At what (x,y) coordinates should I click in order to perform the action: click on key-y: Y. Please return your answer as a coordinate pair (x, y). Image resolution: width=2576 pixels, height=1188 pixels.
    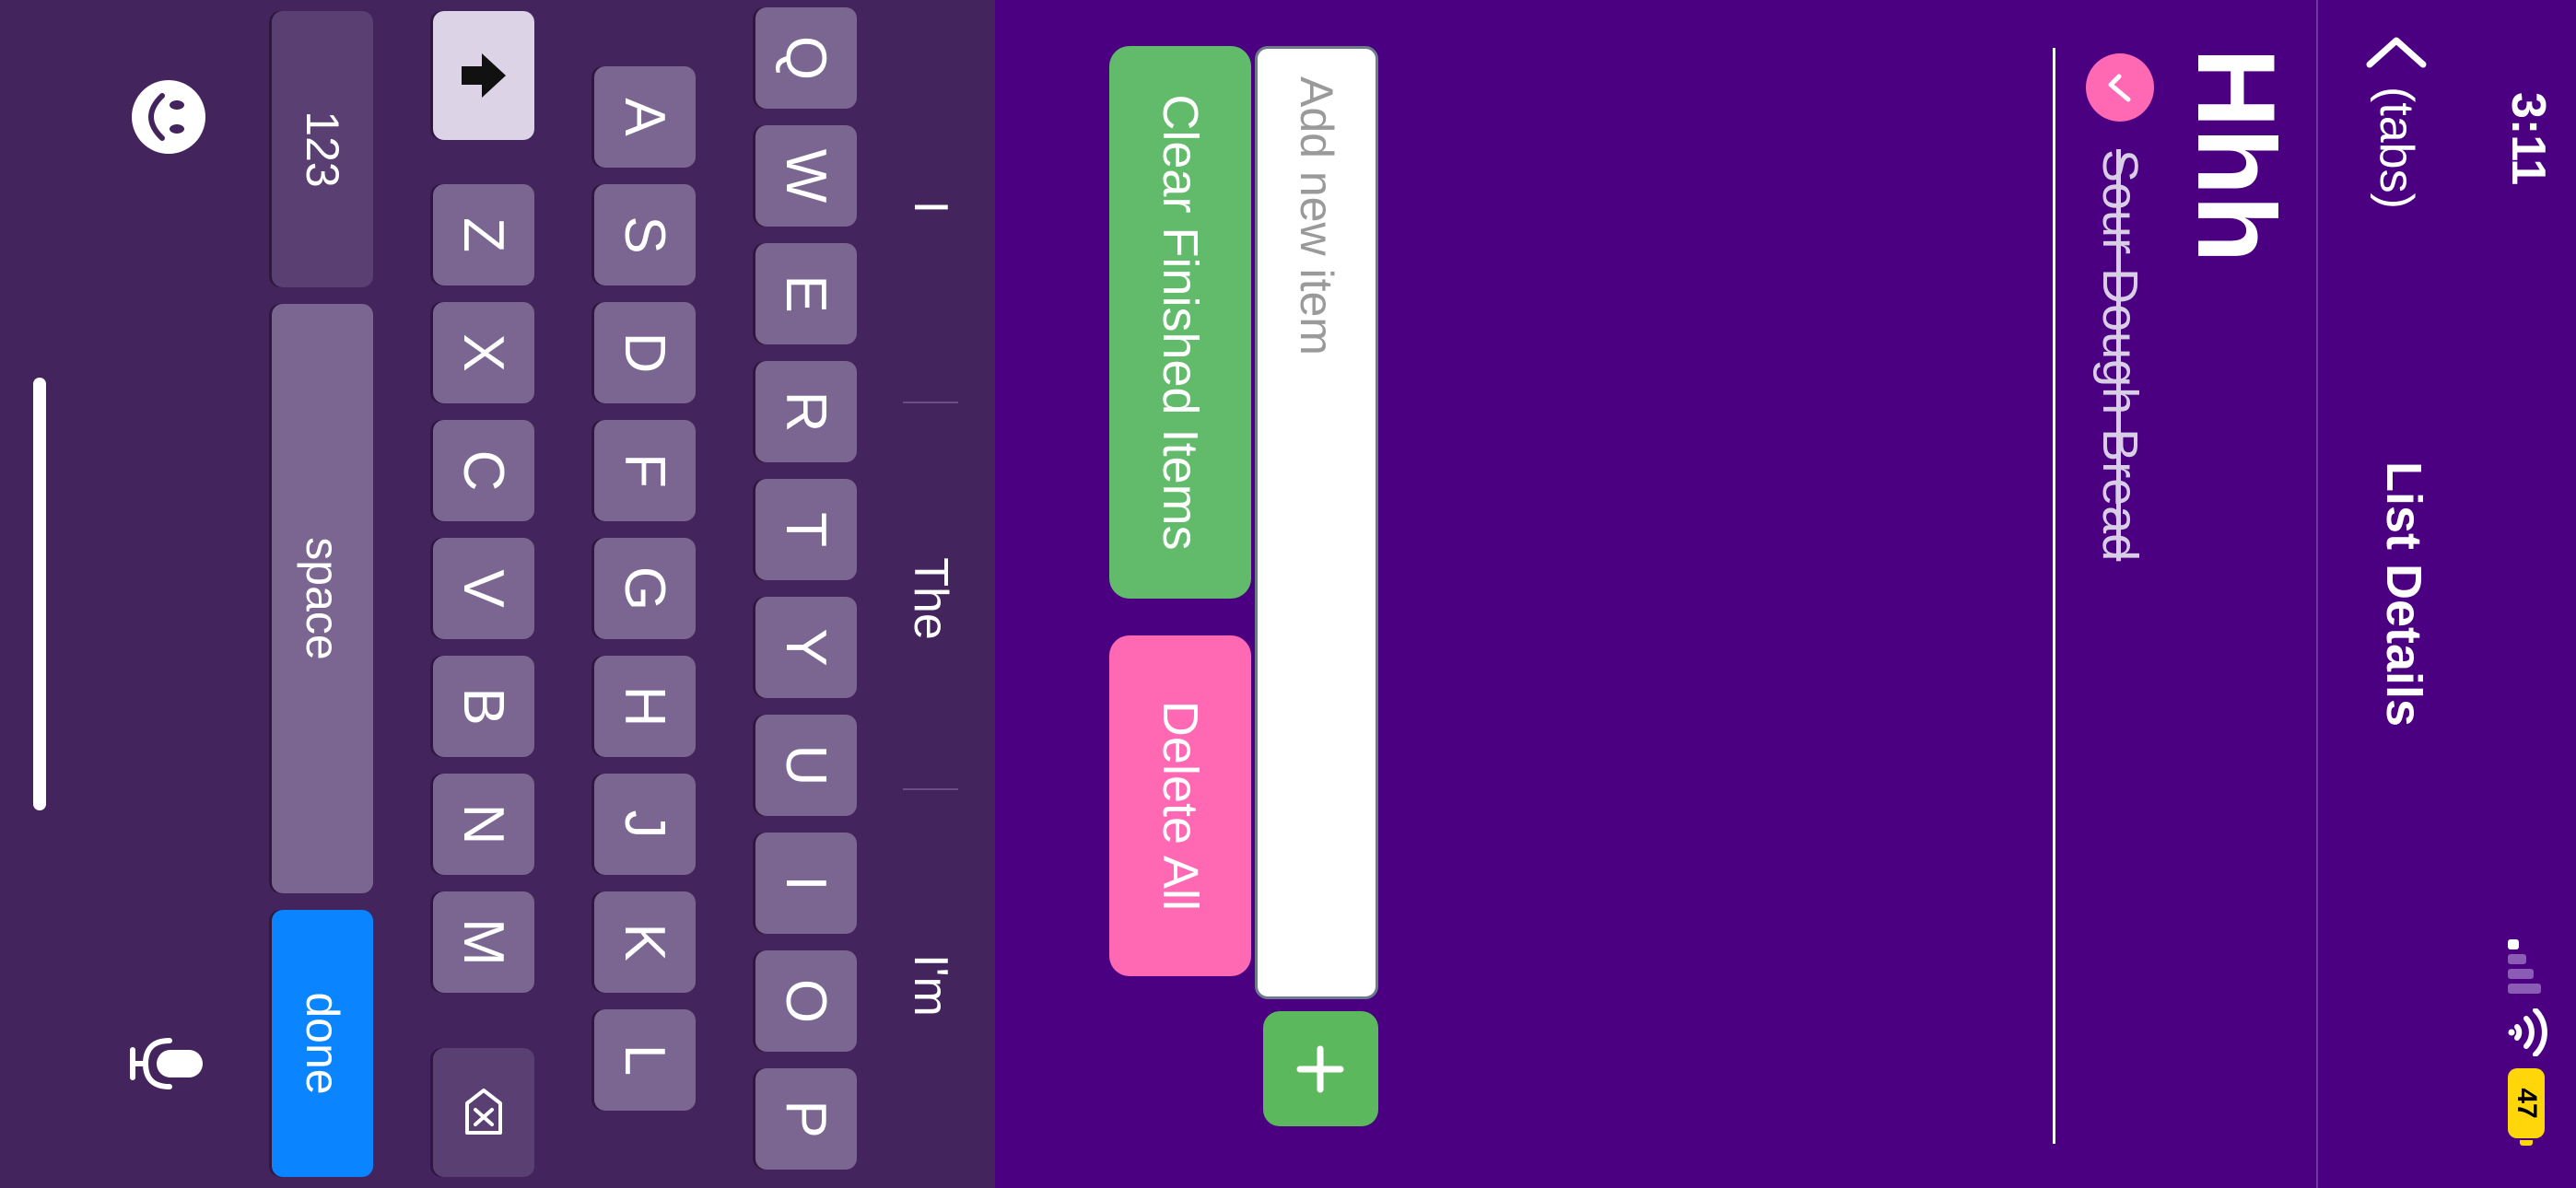
    Looking at the image, I should click on (806, 647).